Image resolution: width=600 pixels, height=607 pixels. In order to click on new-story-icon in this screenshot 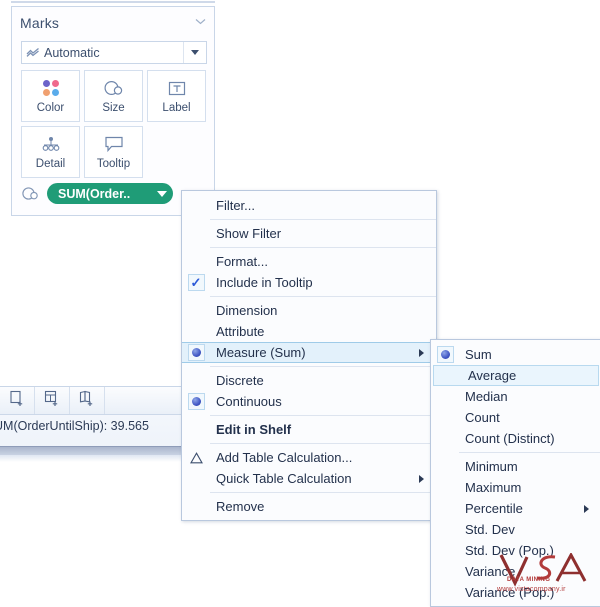, I will do `click(87, 401)`.